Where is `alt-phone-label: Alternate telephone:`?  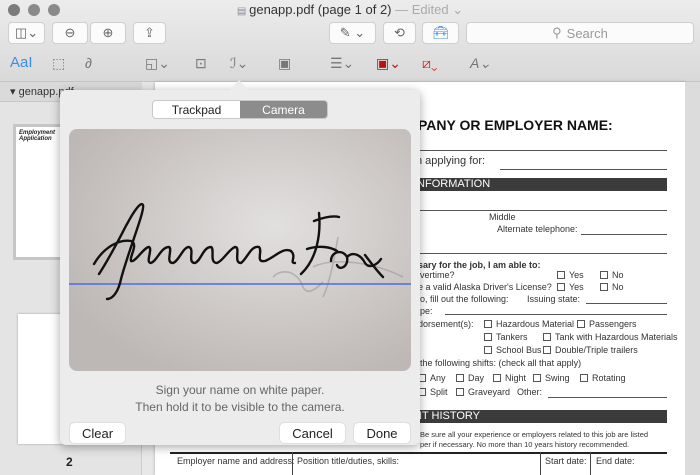
alt-phone-label: Alternate telephone: is located at coordinates (537, 229).